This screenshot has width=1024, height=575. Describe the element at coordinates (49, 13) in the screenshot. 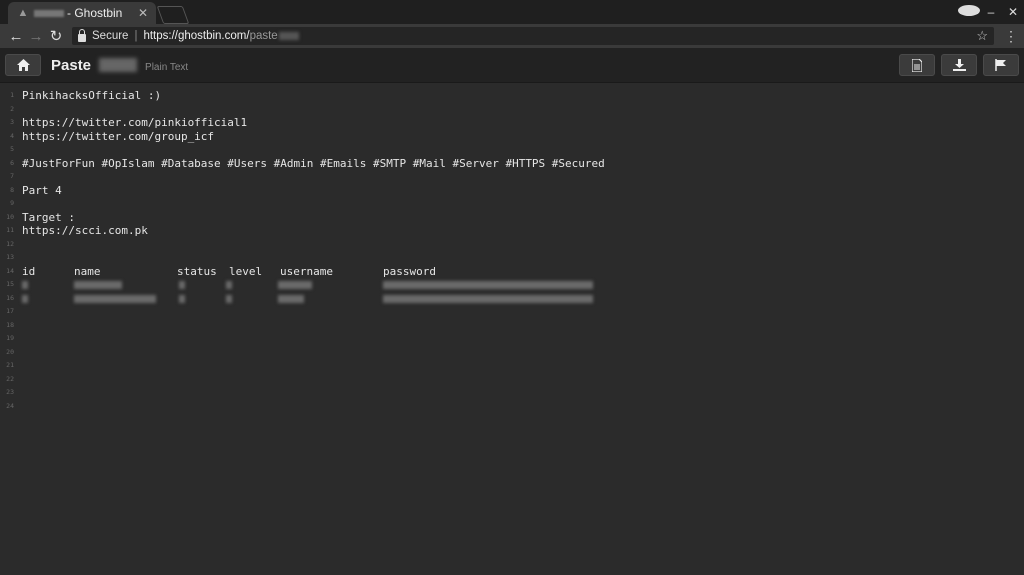

I see `tab-title-redacted` at that location.